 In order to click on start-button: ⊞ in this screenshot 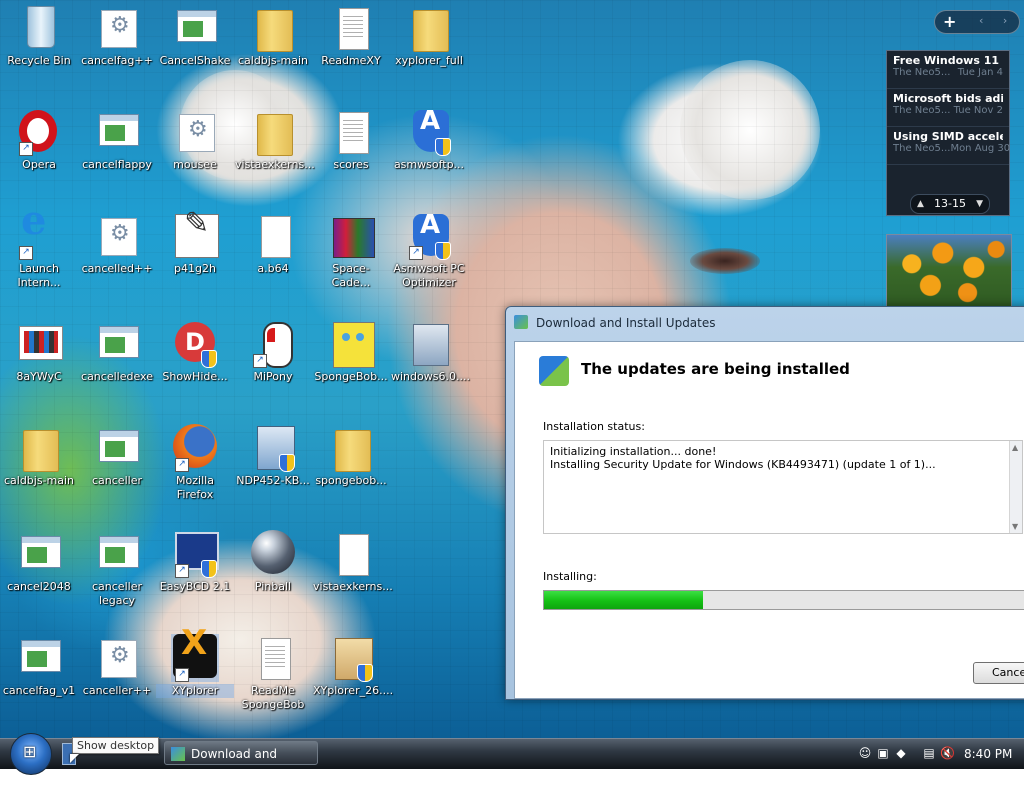, I will do `click(31, 754)`.